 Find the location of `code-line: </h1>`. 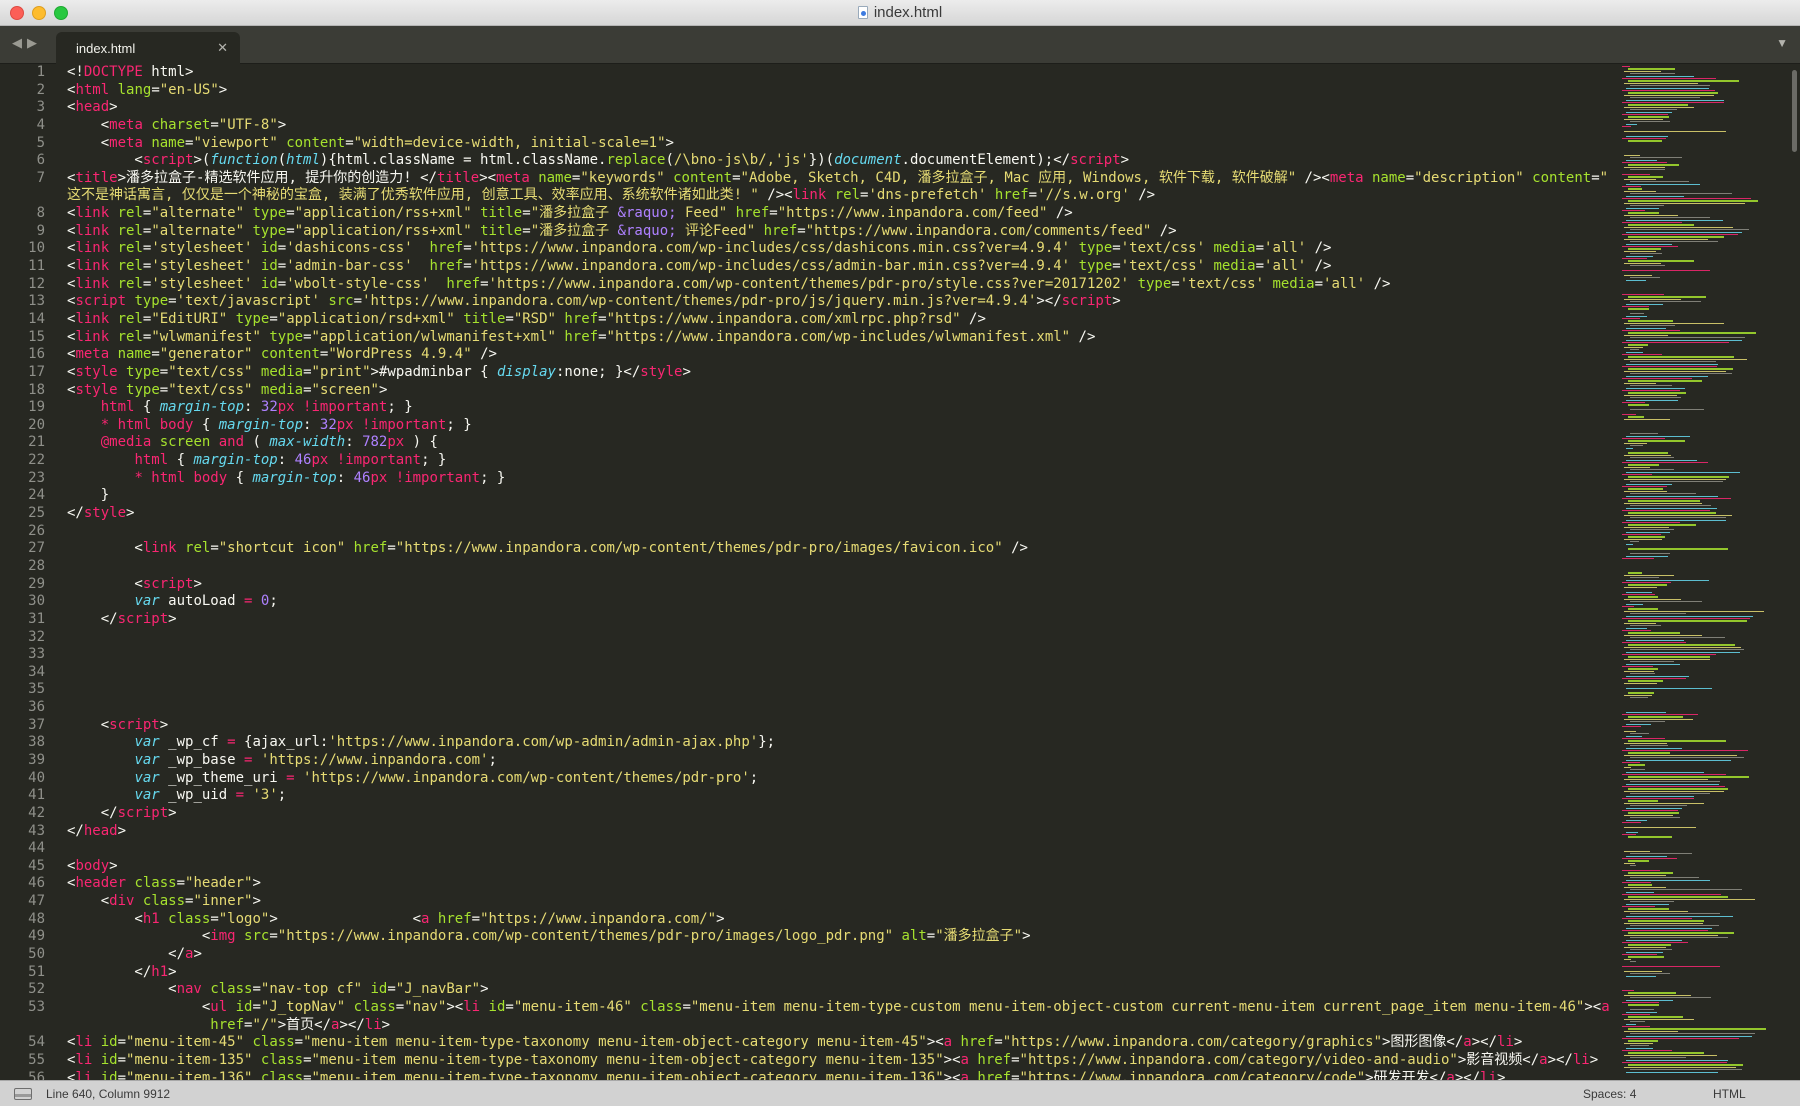

code-line: </h1> is located at coordinates (845, 973).